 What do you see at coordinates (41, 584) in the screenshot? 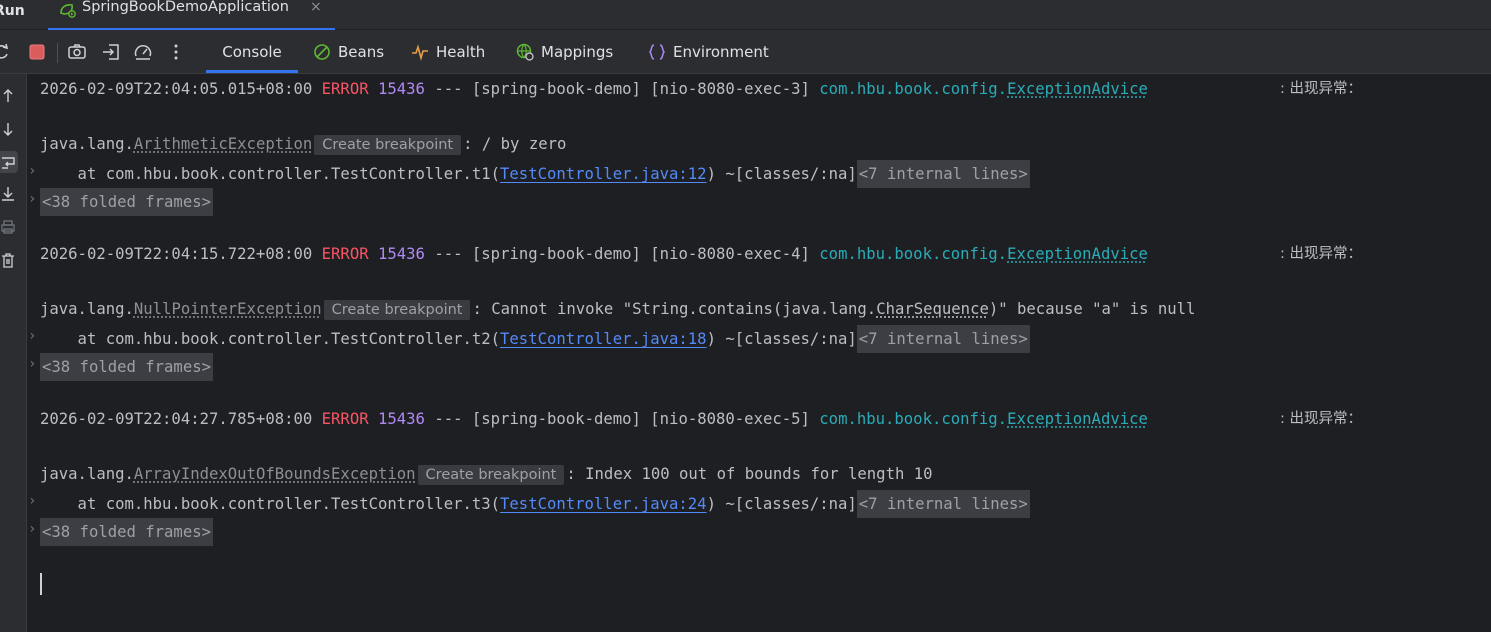
I see `text-caret` at bounding box center [41, 584].